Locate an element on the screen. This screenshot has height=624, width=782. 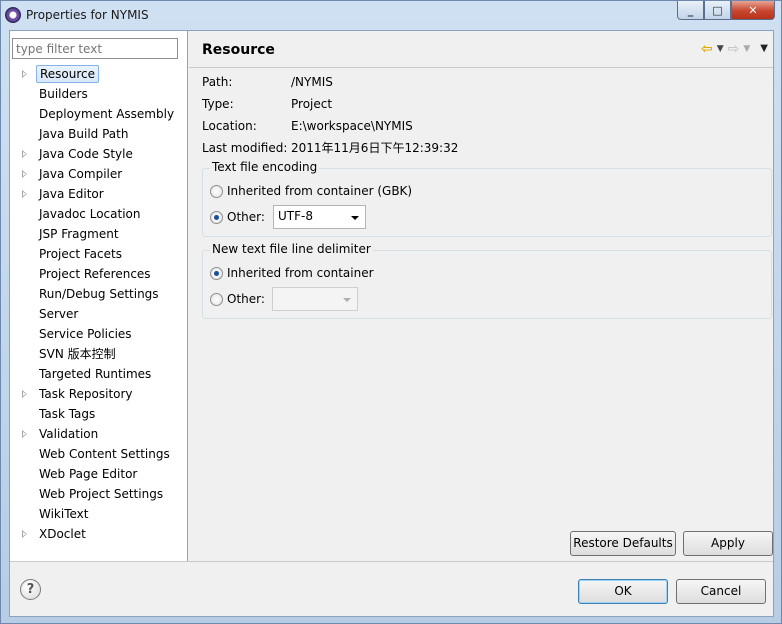
close-button: ✕ is located at coordinates (753, 10).